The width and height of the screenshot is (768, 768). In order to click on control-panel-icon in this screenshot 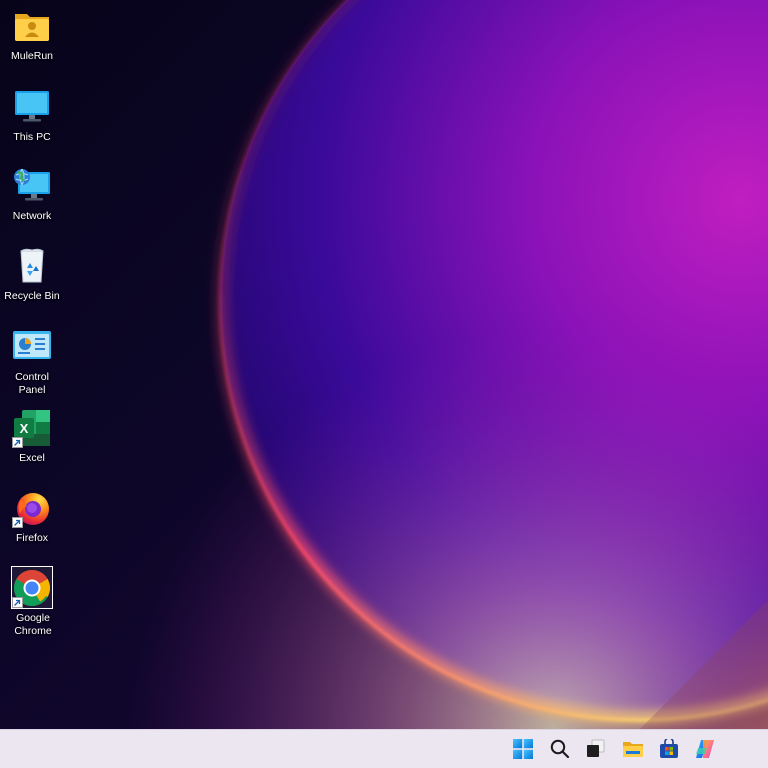, I will do `click(32, 347)`.